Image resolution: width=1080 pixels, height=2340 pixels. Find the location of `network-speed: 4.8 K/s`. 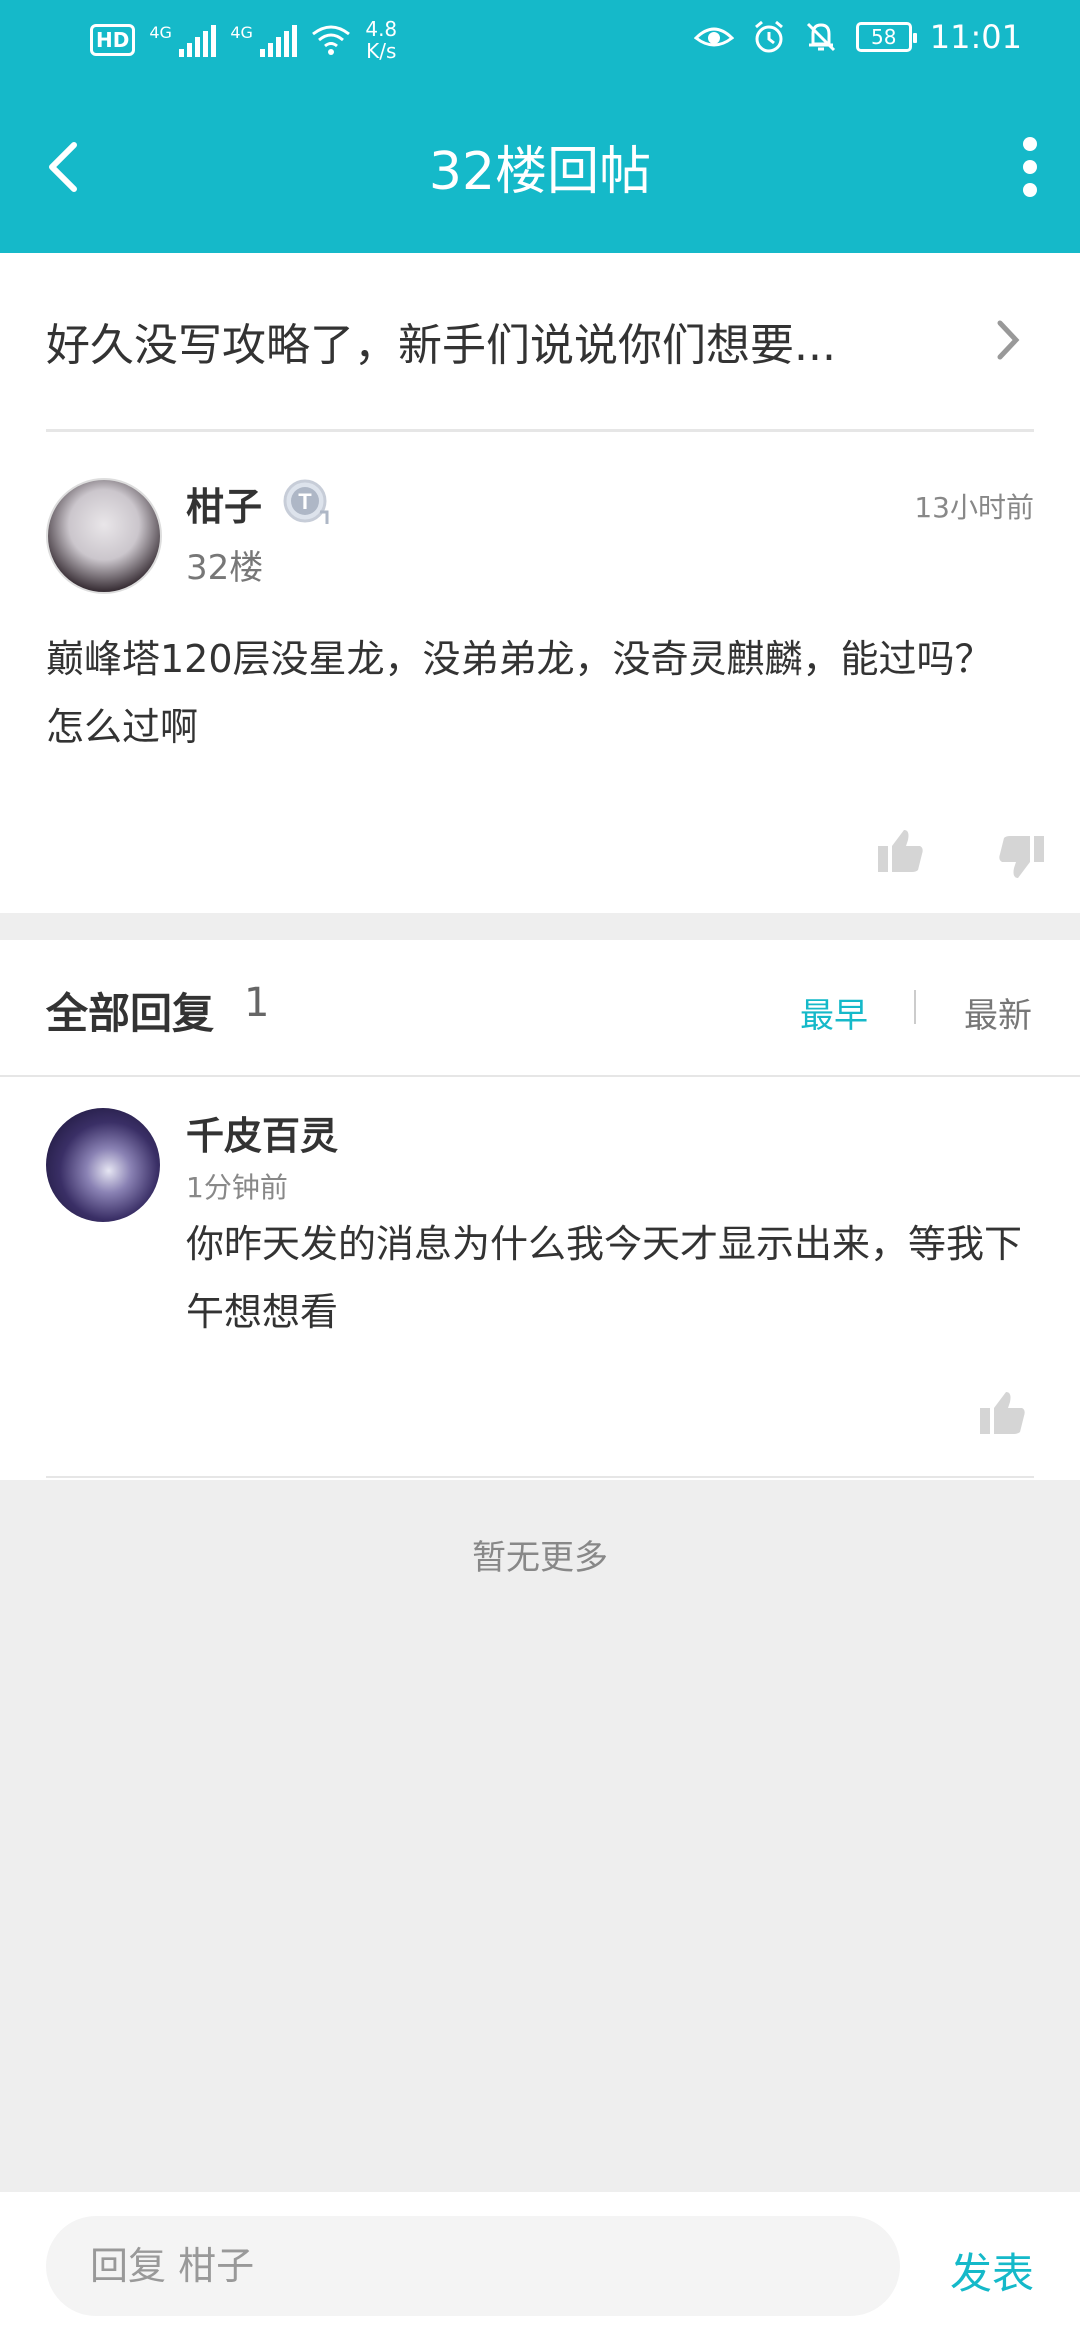

network-speed: 4.8 K/s is located at coordinates (381, 40).